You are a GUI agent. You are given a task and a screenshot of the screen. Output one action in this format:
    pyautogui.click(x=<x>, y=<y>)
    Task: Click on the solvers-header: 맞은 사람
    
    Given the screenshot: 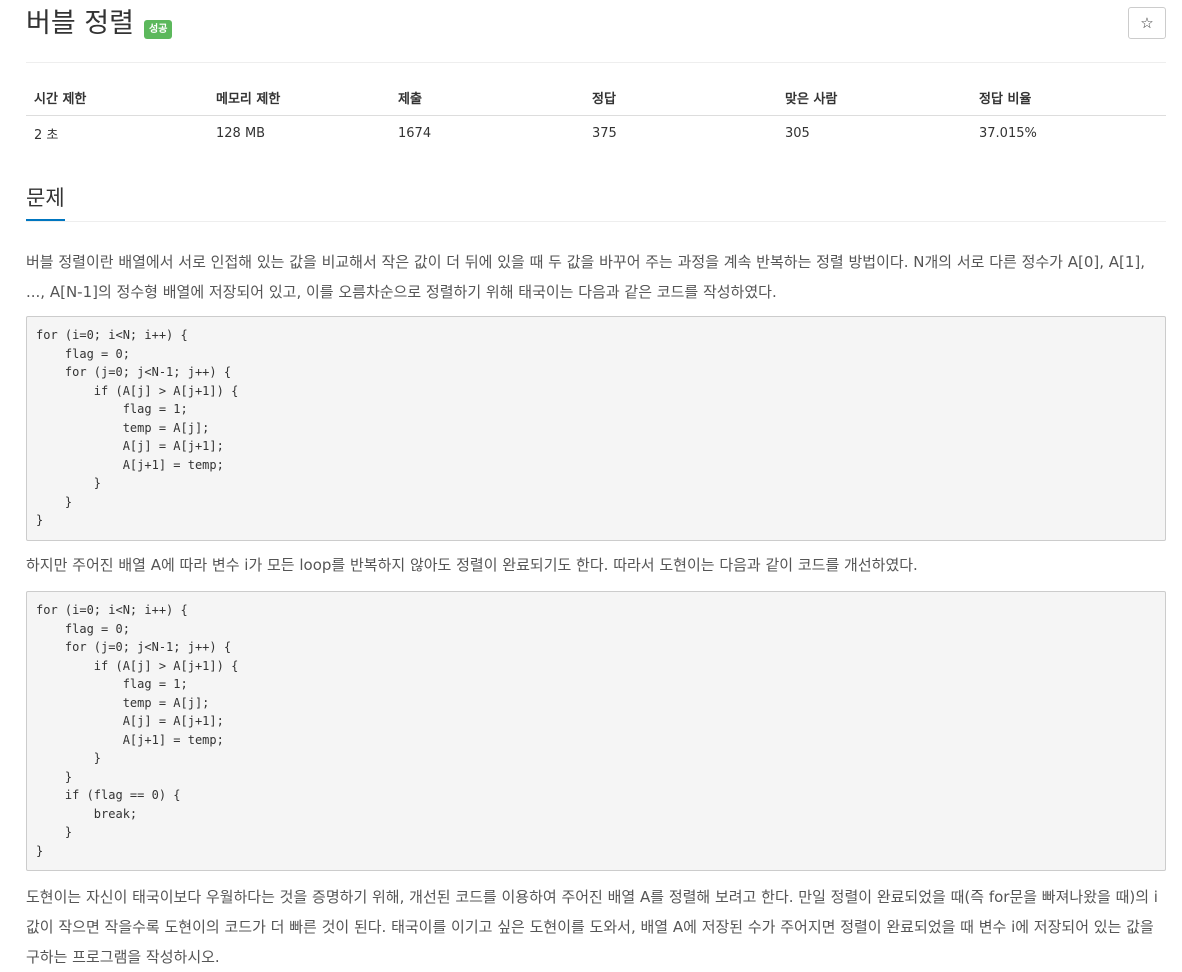 What is the action you would take?
    pyautogui.click(x=874, y=98)
    